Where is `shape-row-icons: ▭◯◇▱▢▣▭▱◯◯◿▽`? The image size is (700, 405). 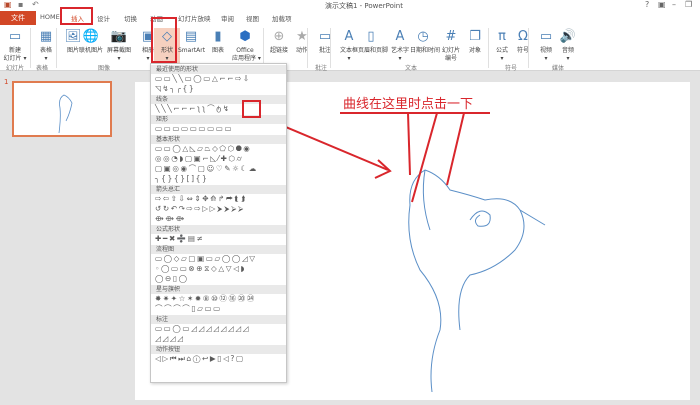 shape-row-icons: ▭◯◇▱▢▣▭▱◯◯◿▽ is located at coordinates (218, 259).